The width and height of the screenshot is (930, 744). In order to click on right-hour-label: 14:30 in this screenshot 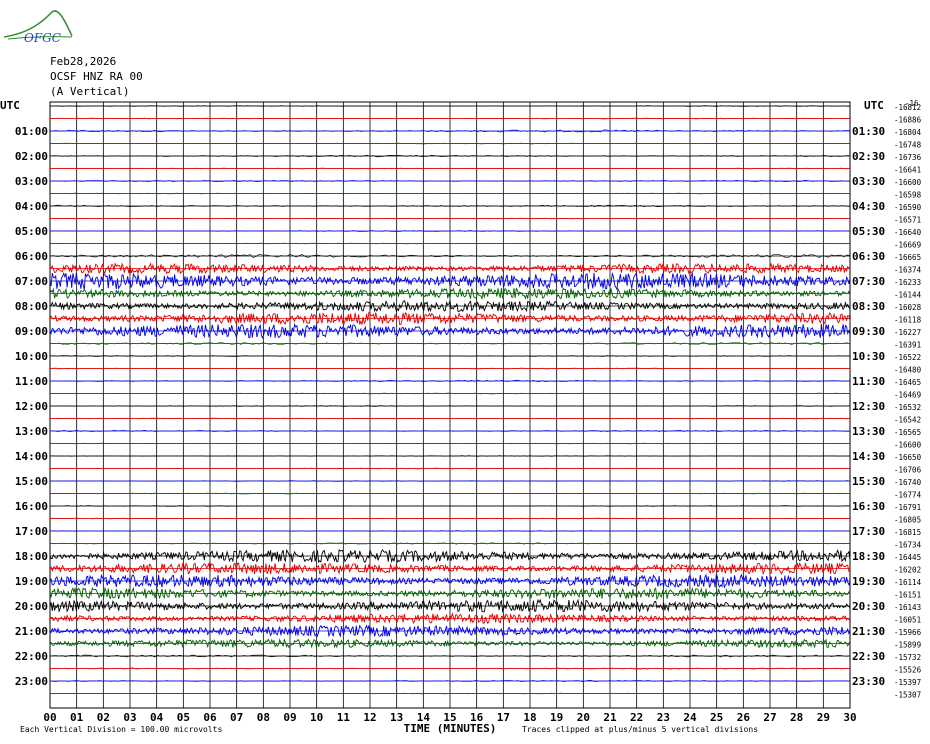, I will do `click(868, 456)`.